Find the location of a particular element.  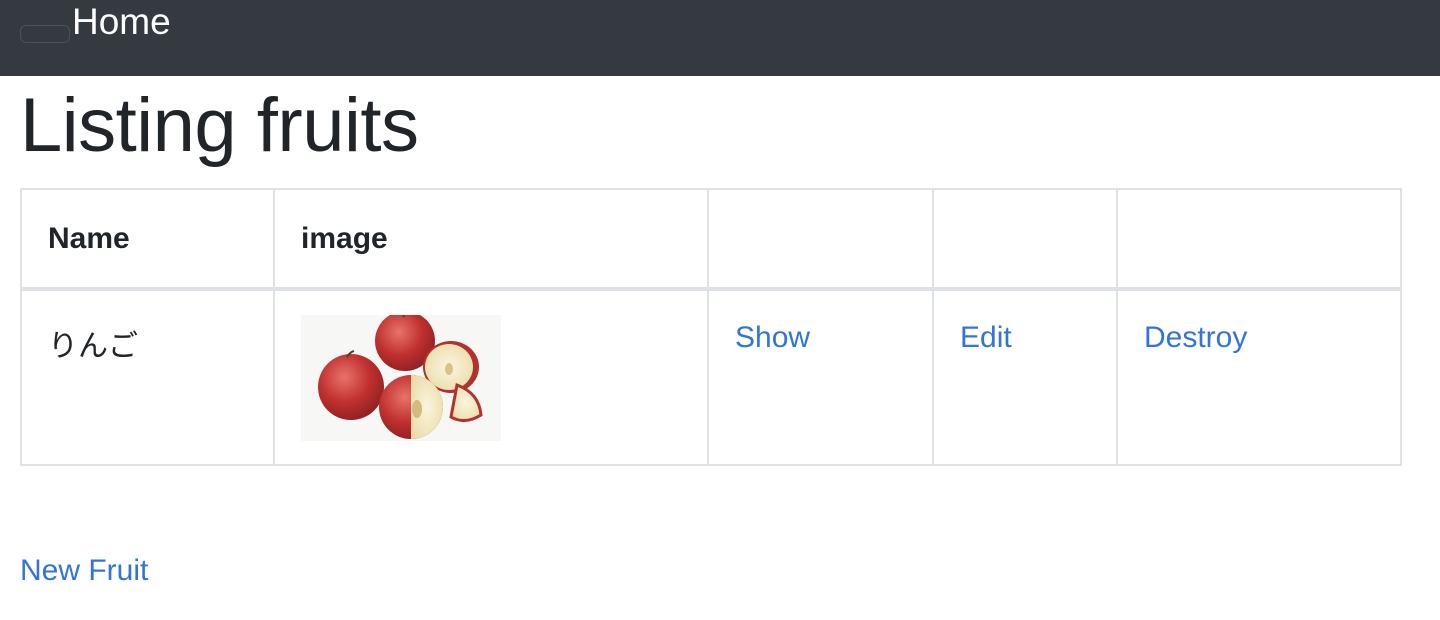

page-title: Listing fruits is located at coordinates (219, 125).